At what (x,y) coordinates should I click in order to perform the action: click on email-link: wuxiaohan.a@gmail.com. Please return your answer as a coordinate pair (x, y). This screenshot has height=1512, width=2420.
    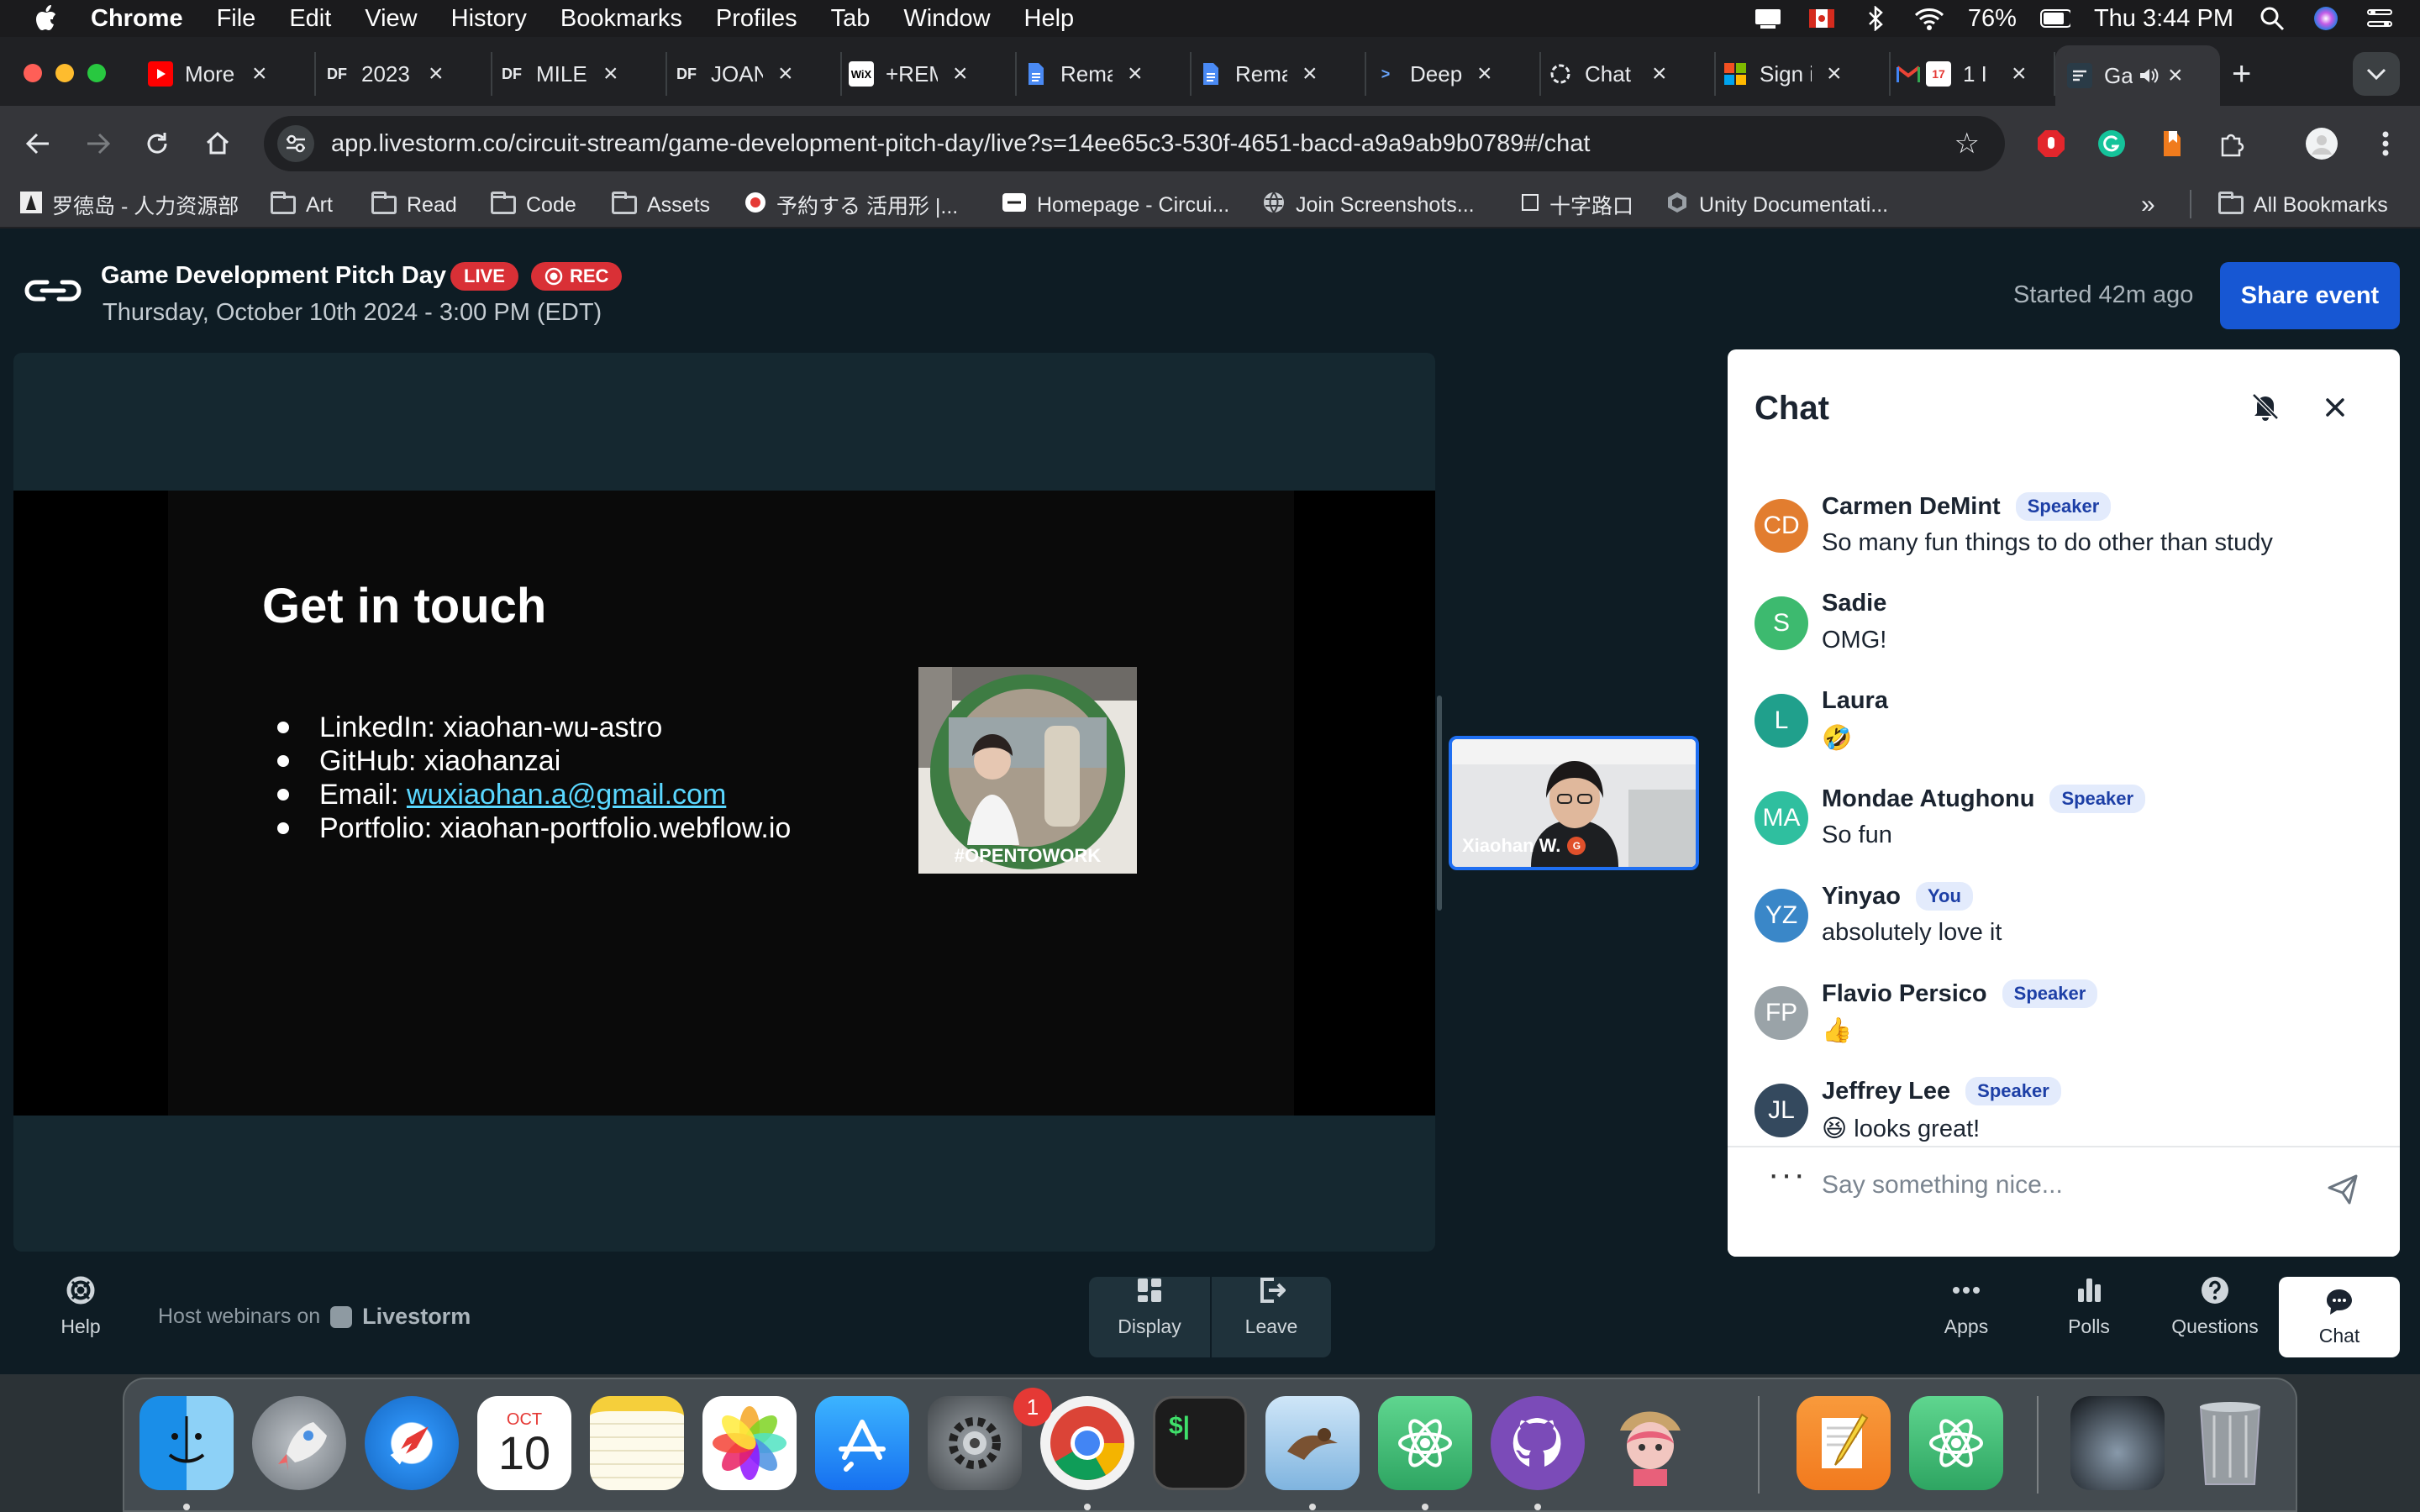
    Looking at the image, I should click on (567, 794).